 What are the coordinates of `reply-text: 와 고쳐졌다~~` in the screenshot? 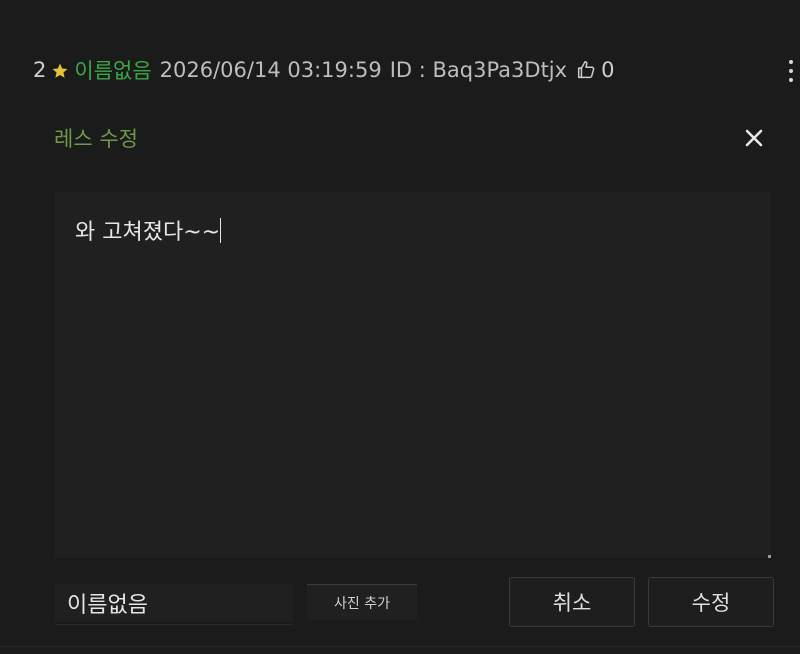 It's located at (148, 232).